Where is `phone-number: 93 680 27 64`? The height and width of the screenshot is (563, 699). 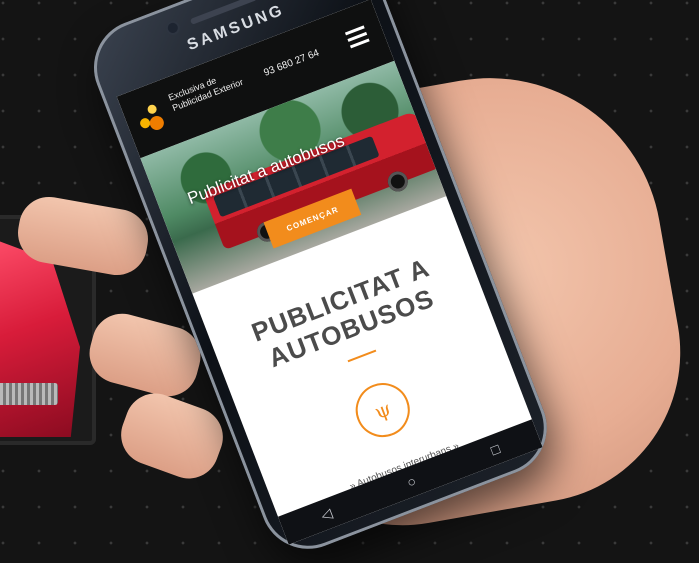 phone-number: 93 680 27 64 is located at coordinates (291, 63).